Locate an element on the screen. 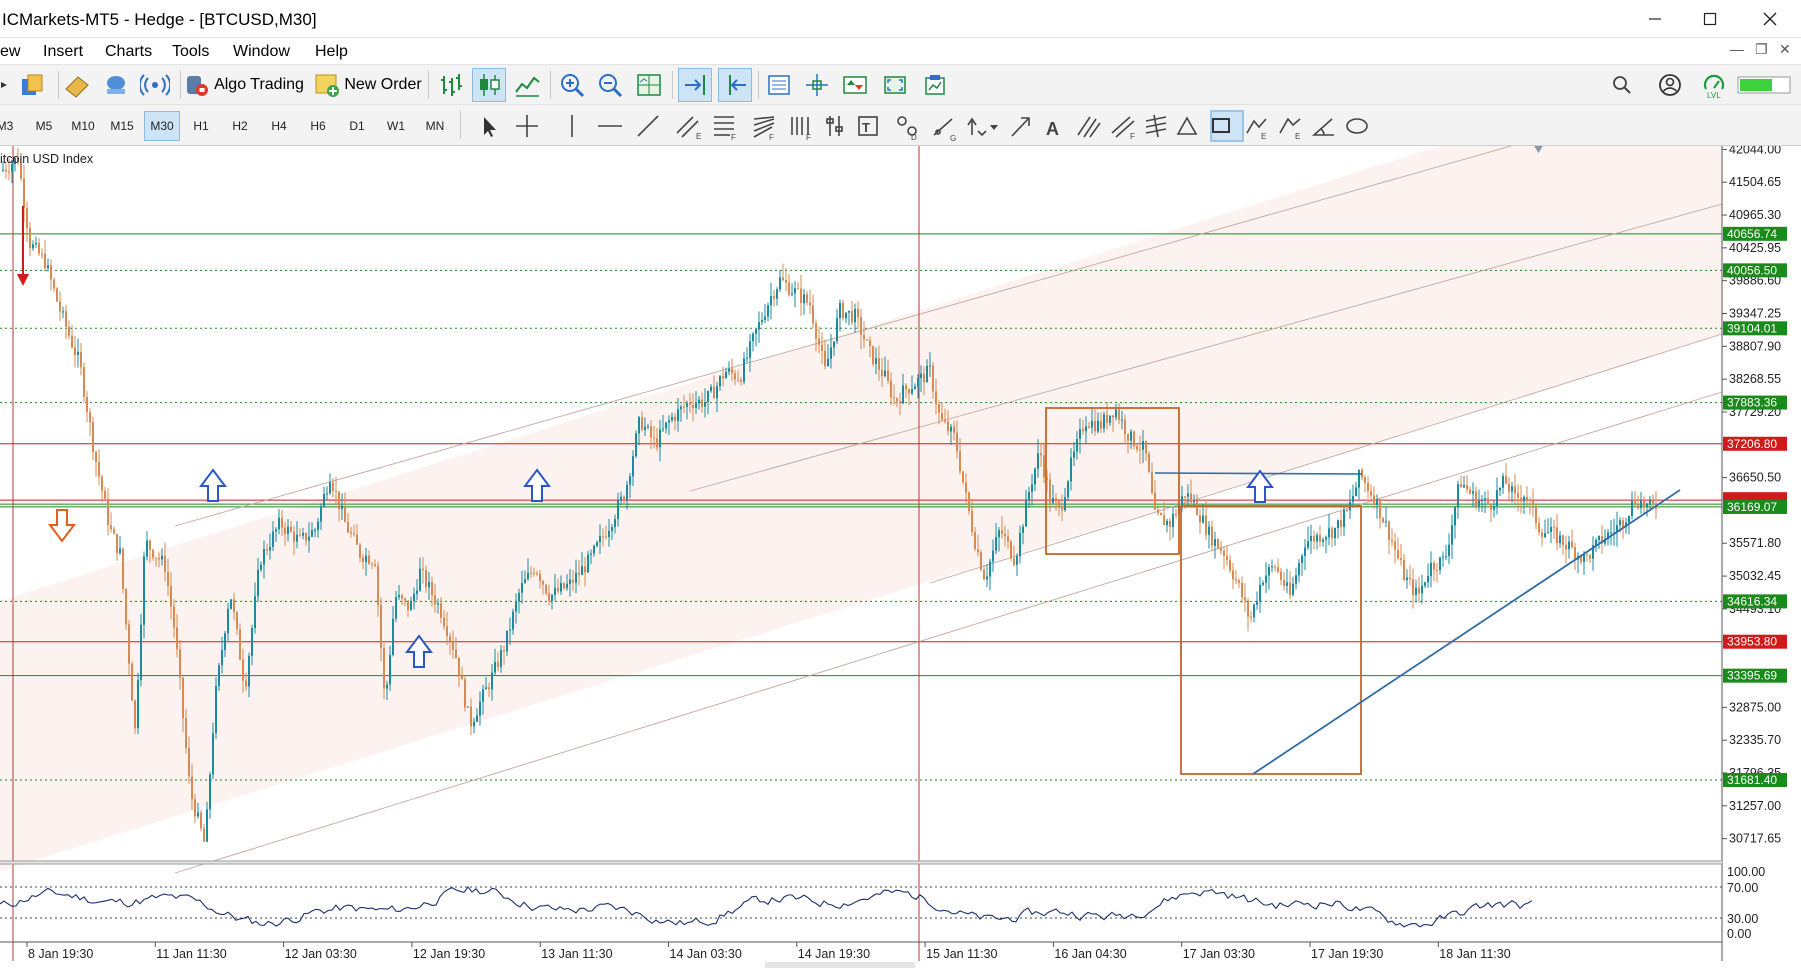 This screenshot has width=1801, height=968. arrow-down-marker is located at coordinates (62, 526).